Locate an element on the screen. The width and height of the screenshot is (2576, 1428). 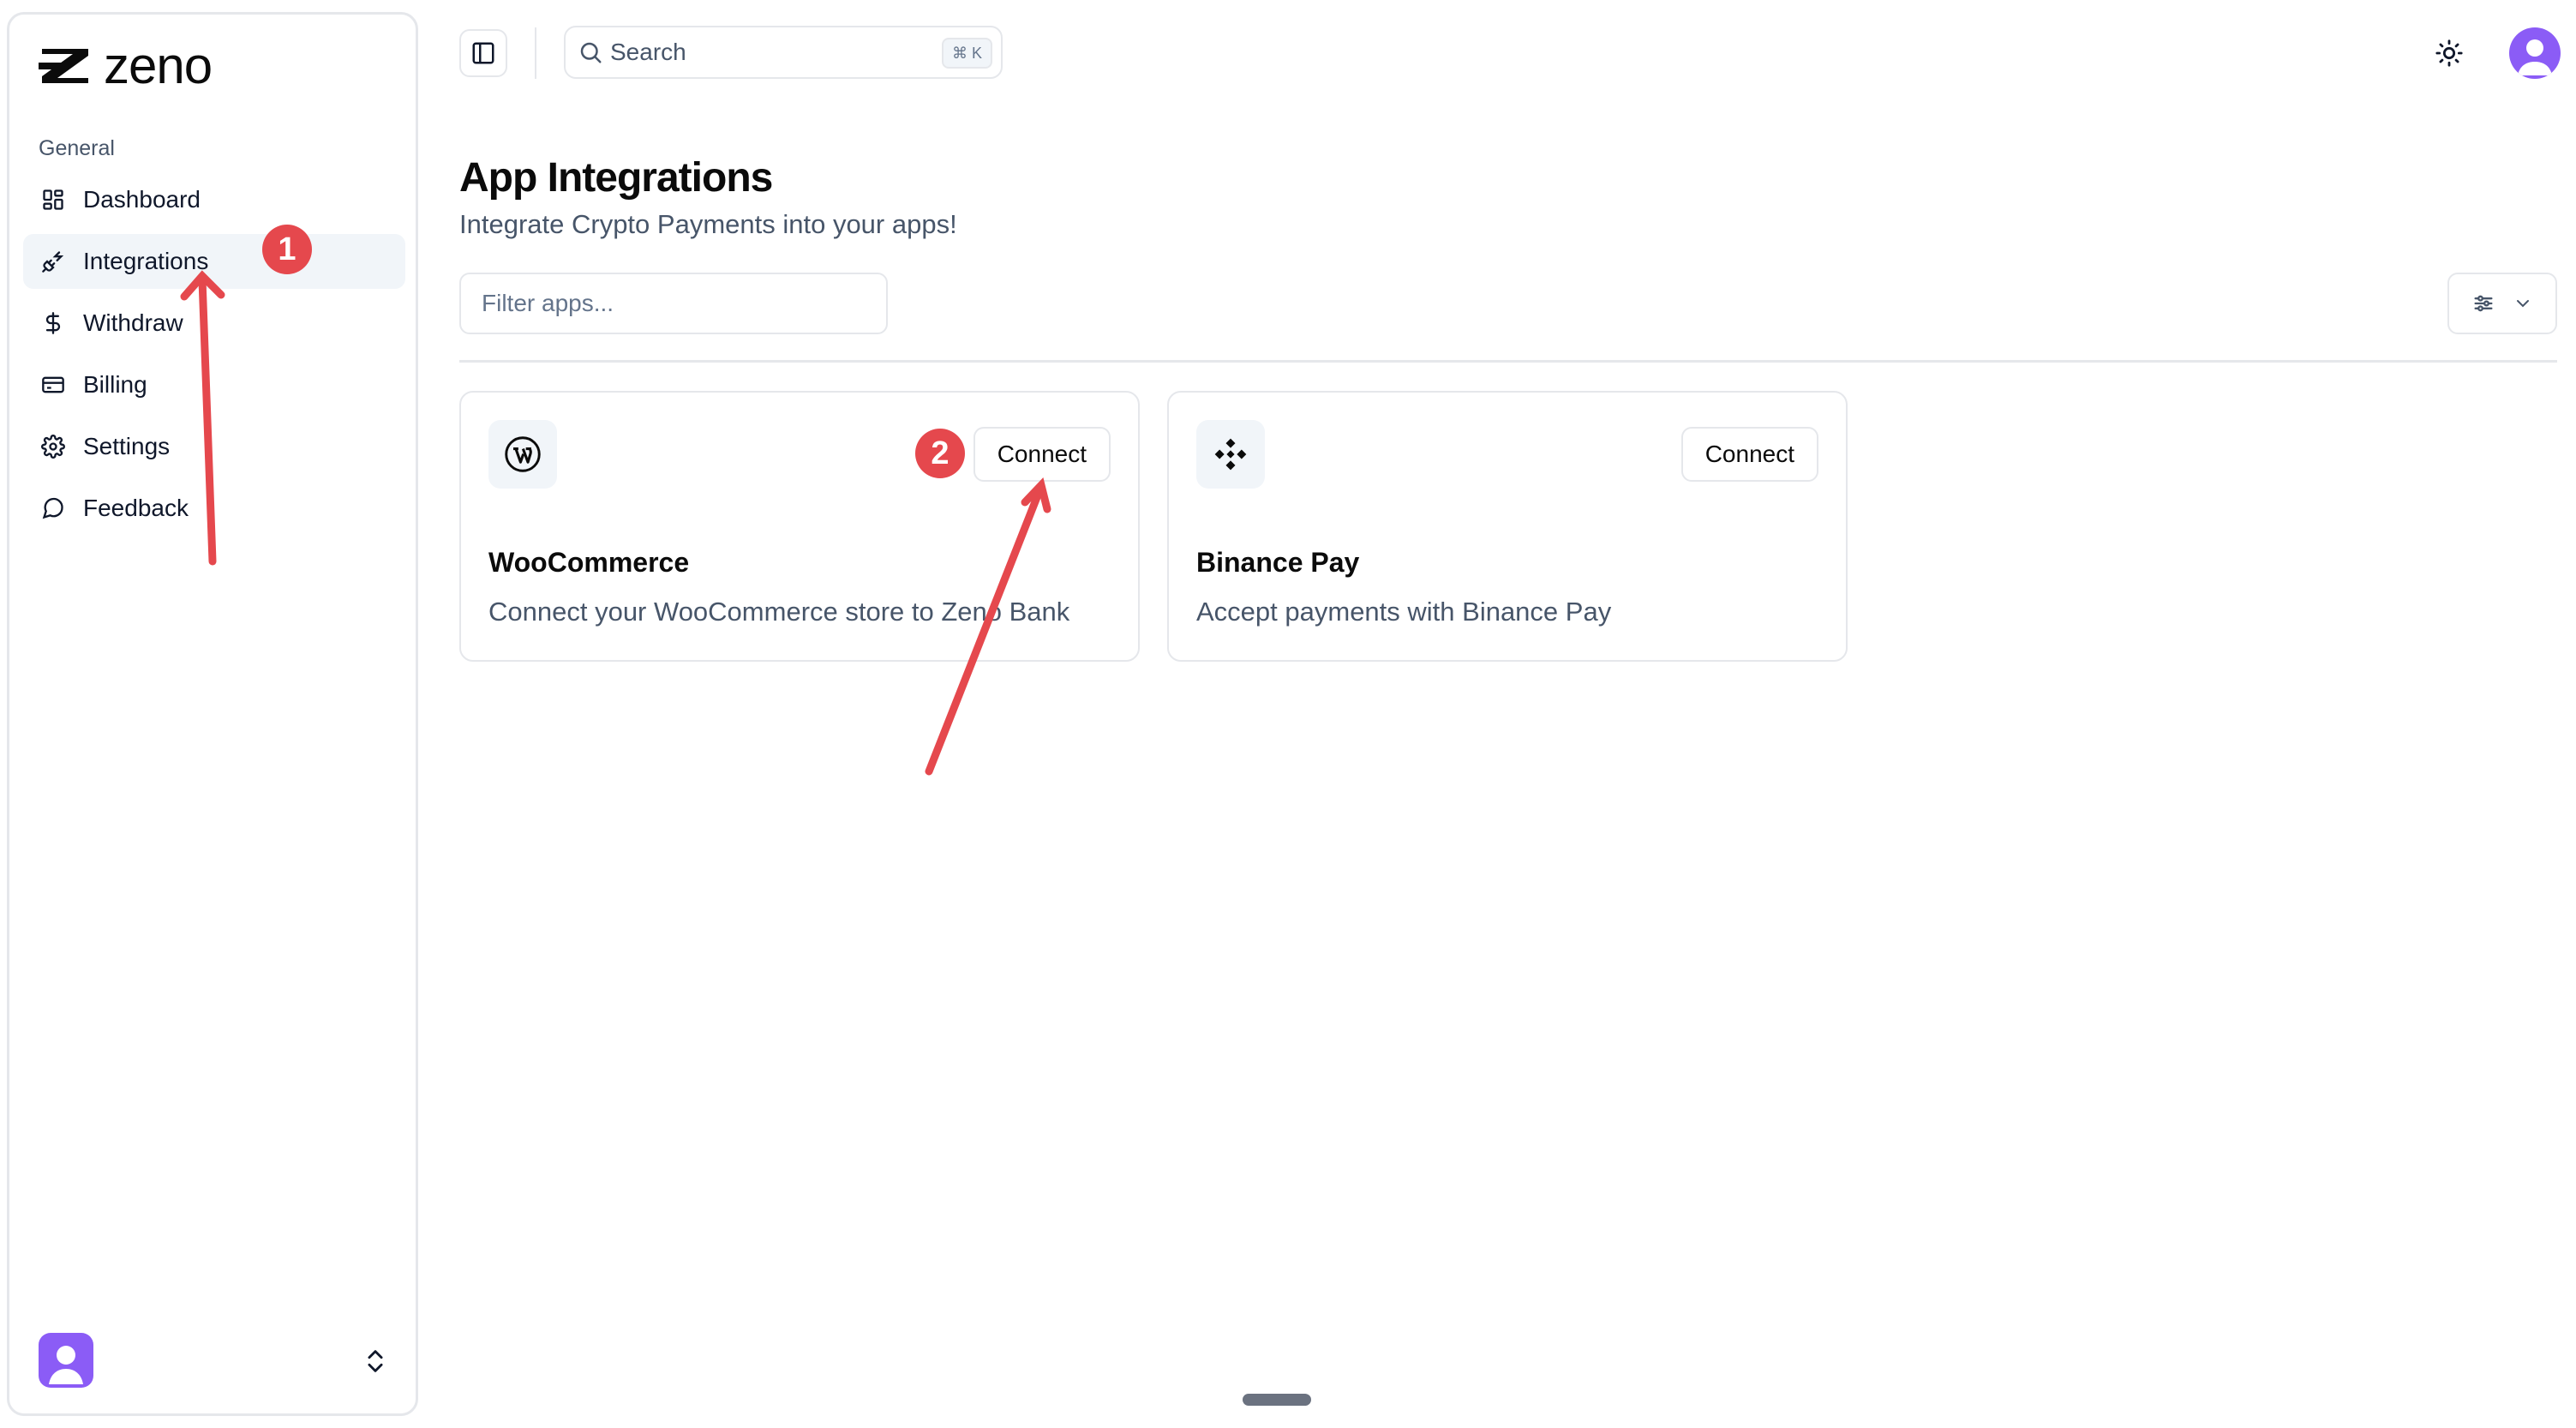
dollar-icon is located at coordinates (53, 323).